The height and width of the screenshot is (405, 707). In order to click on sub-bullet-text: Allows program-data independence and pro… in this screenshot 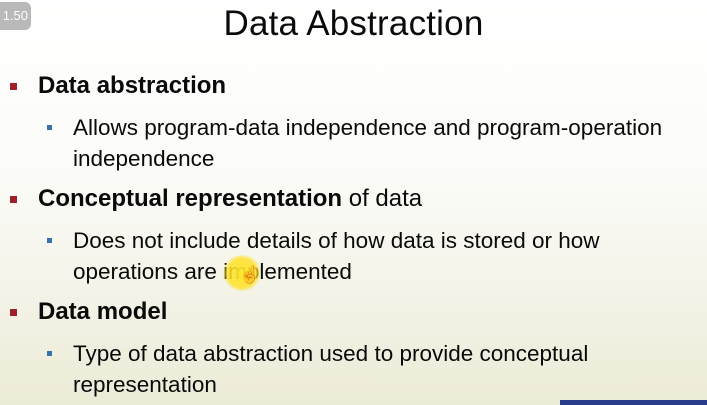, I will do `click(368, 143)`.